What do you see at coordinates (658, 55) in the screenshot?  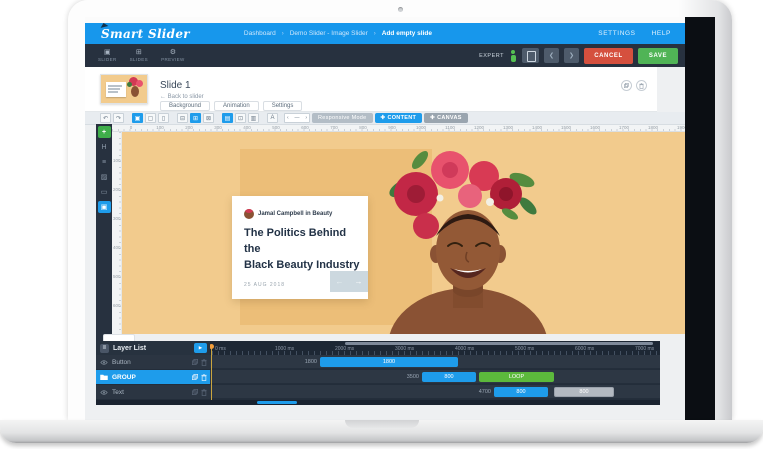 I see `save-button: SAVE` at bounding box center [658, 55].